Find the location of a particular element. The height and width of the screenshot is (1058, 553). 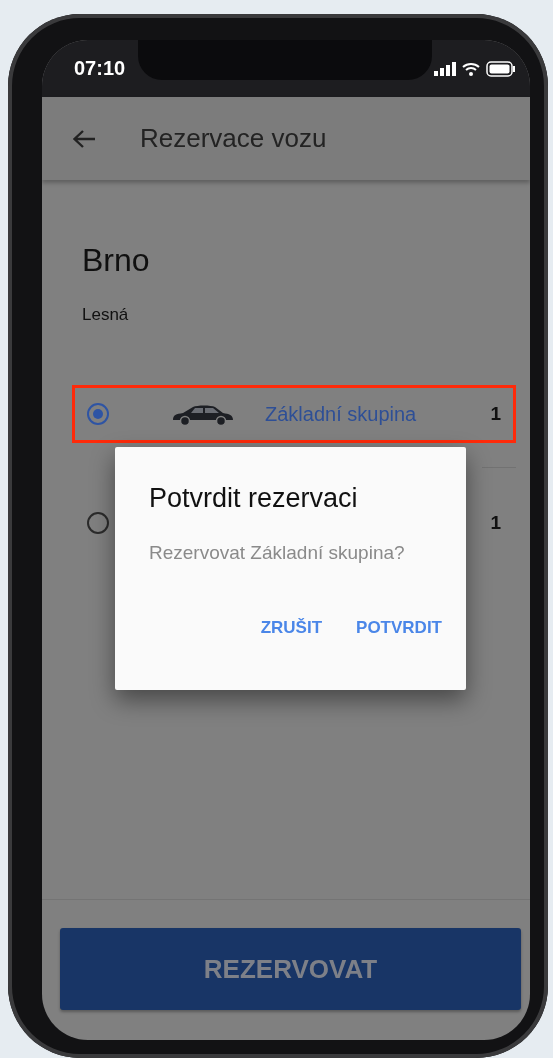

district-name: Lesná is located at coordinates (106, 315).